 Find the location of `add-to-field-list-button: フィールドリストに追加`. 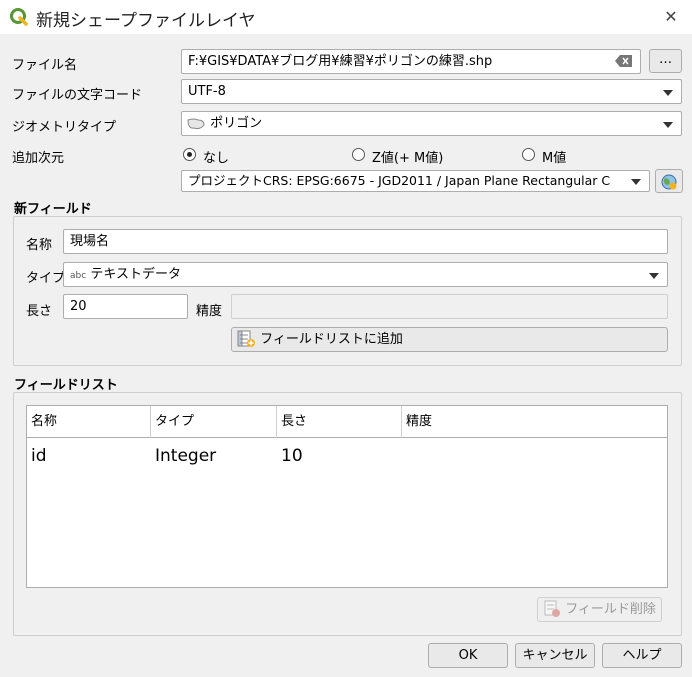

add-to-field-list-button: フィールドリストに追加 is located at coordinates (449, 339).